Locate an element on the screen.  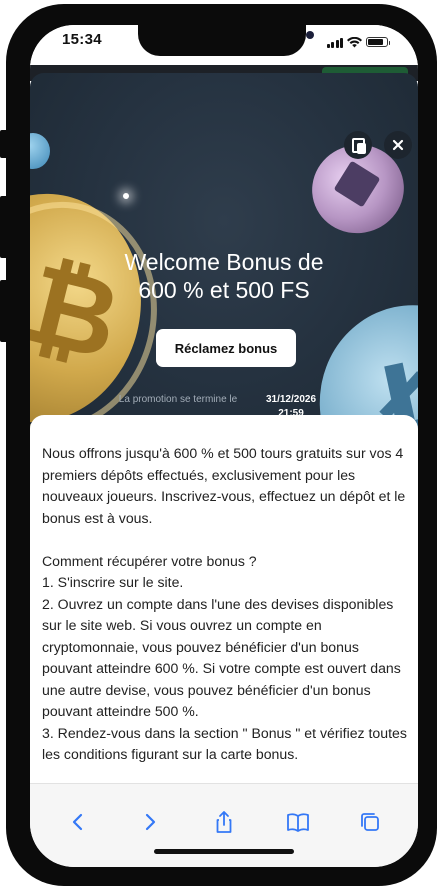
signal-icon is located at coordinates (334, 42).